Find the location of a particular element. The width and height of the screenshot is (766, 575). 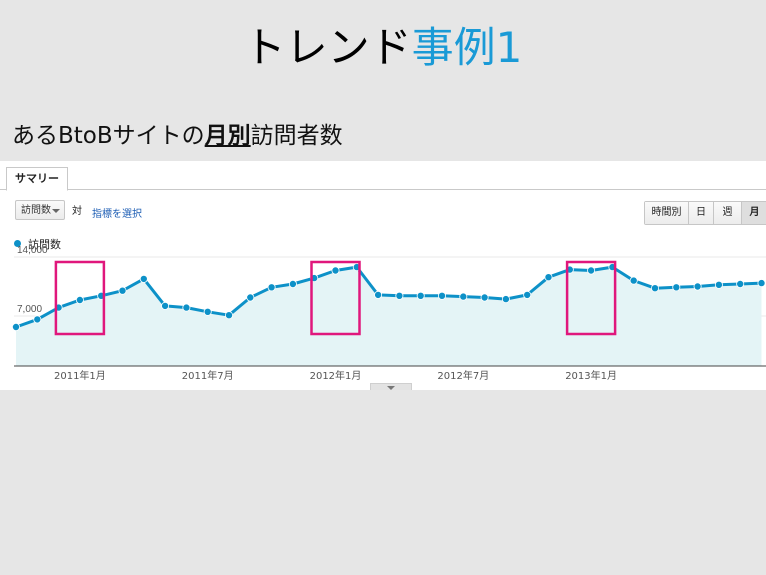

subtitle-emphasis: 月別 is located at coordinates (227, 136).